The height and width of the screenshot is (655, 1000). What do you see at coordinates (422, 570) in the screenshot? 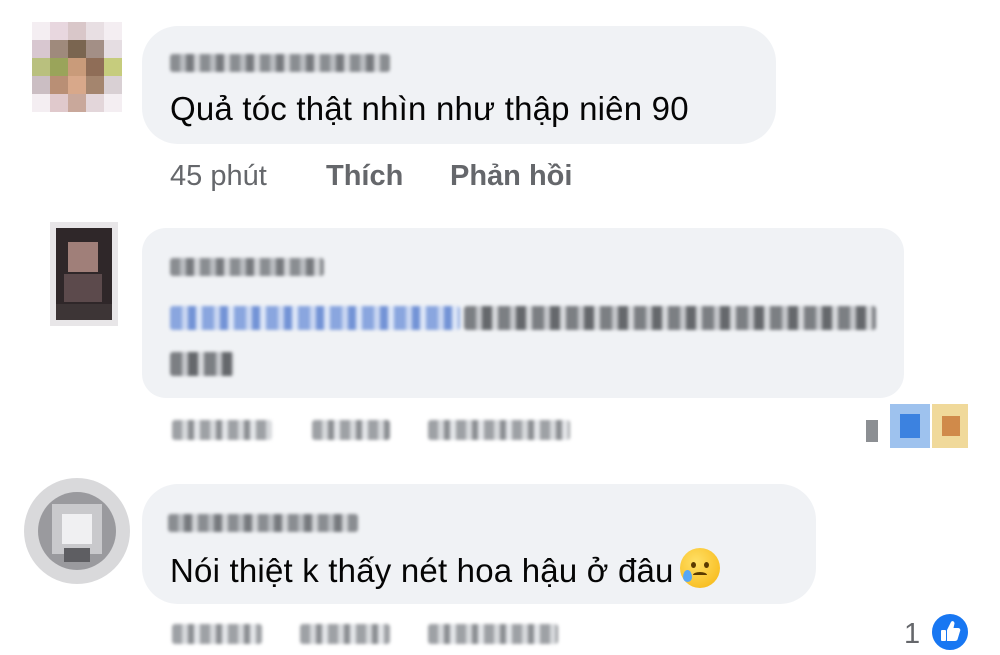
I see `comment-text-content: Nói thiệt k thấy nét hoa hậu ở đâu` at bounding box center [422, 570].